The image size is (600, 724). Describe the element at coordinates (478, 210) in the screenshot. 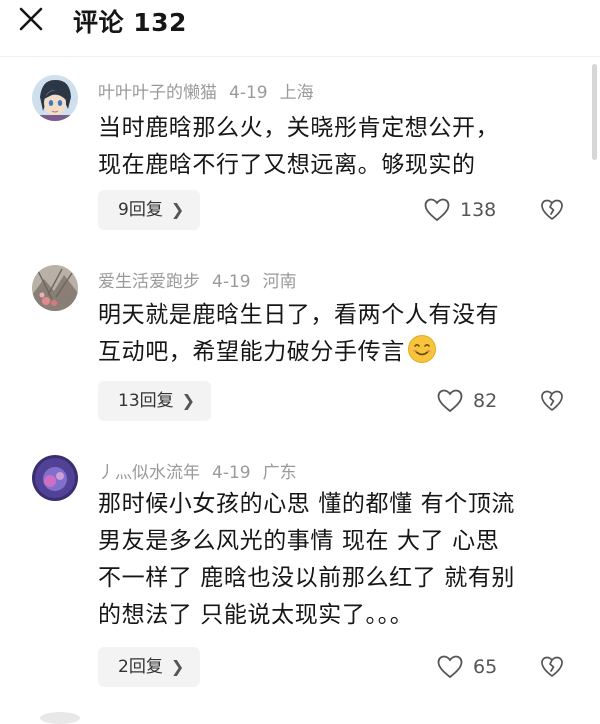

I see `like-count: 138` at that location.